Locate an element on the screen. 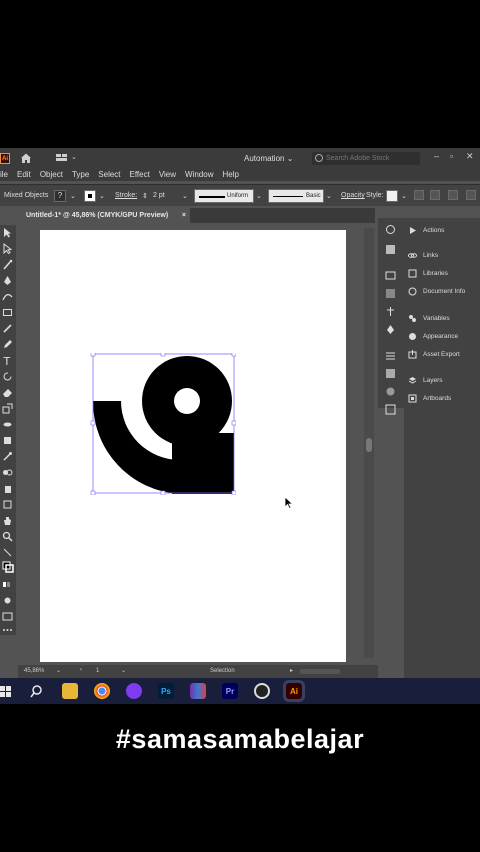 The width and height of the screenshot is (480, 852). panel-libraries: Libraries is located at coordinates (428, 273).